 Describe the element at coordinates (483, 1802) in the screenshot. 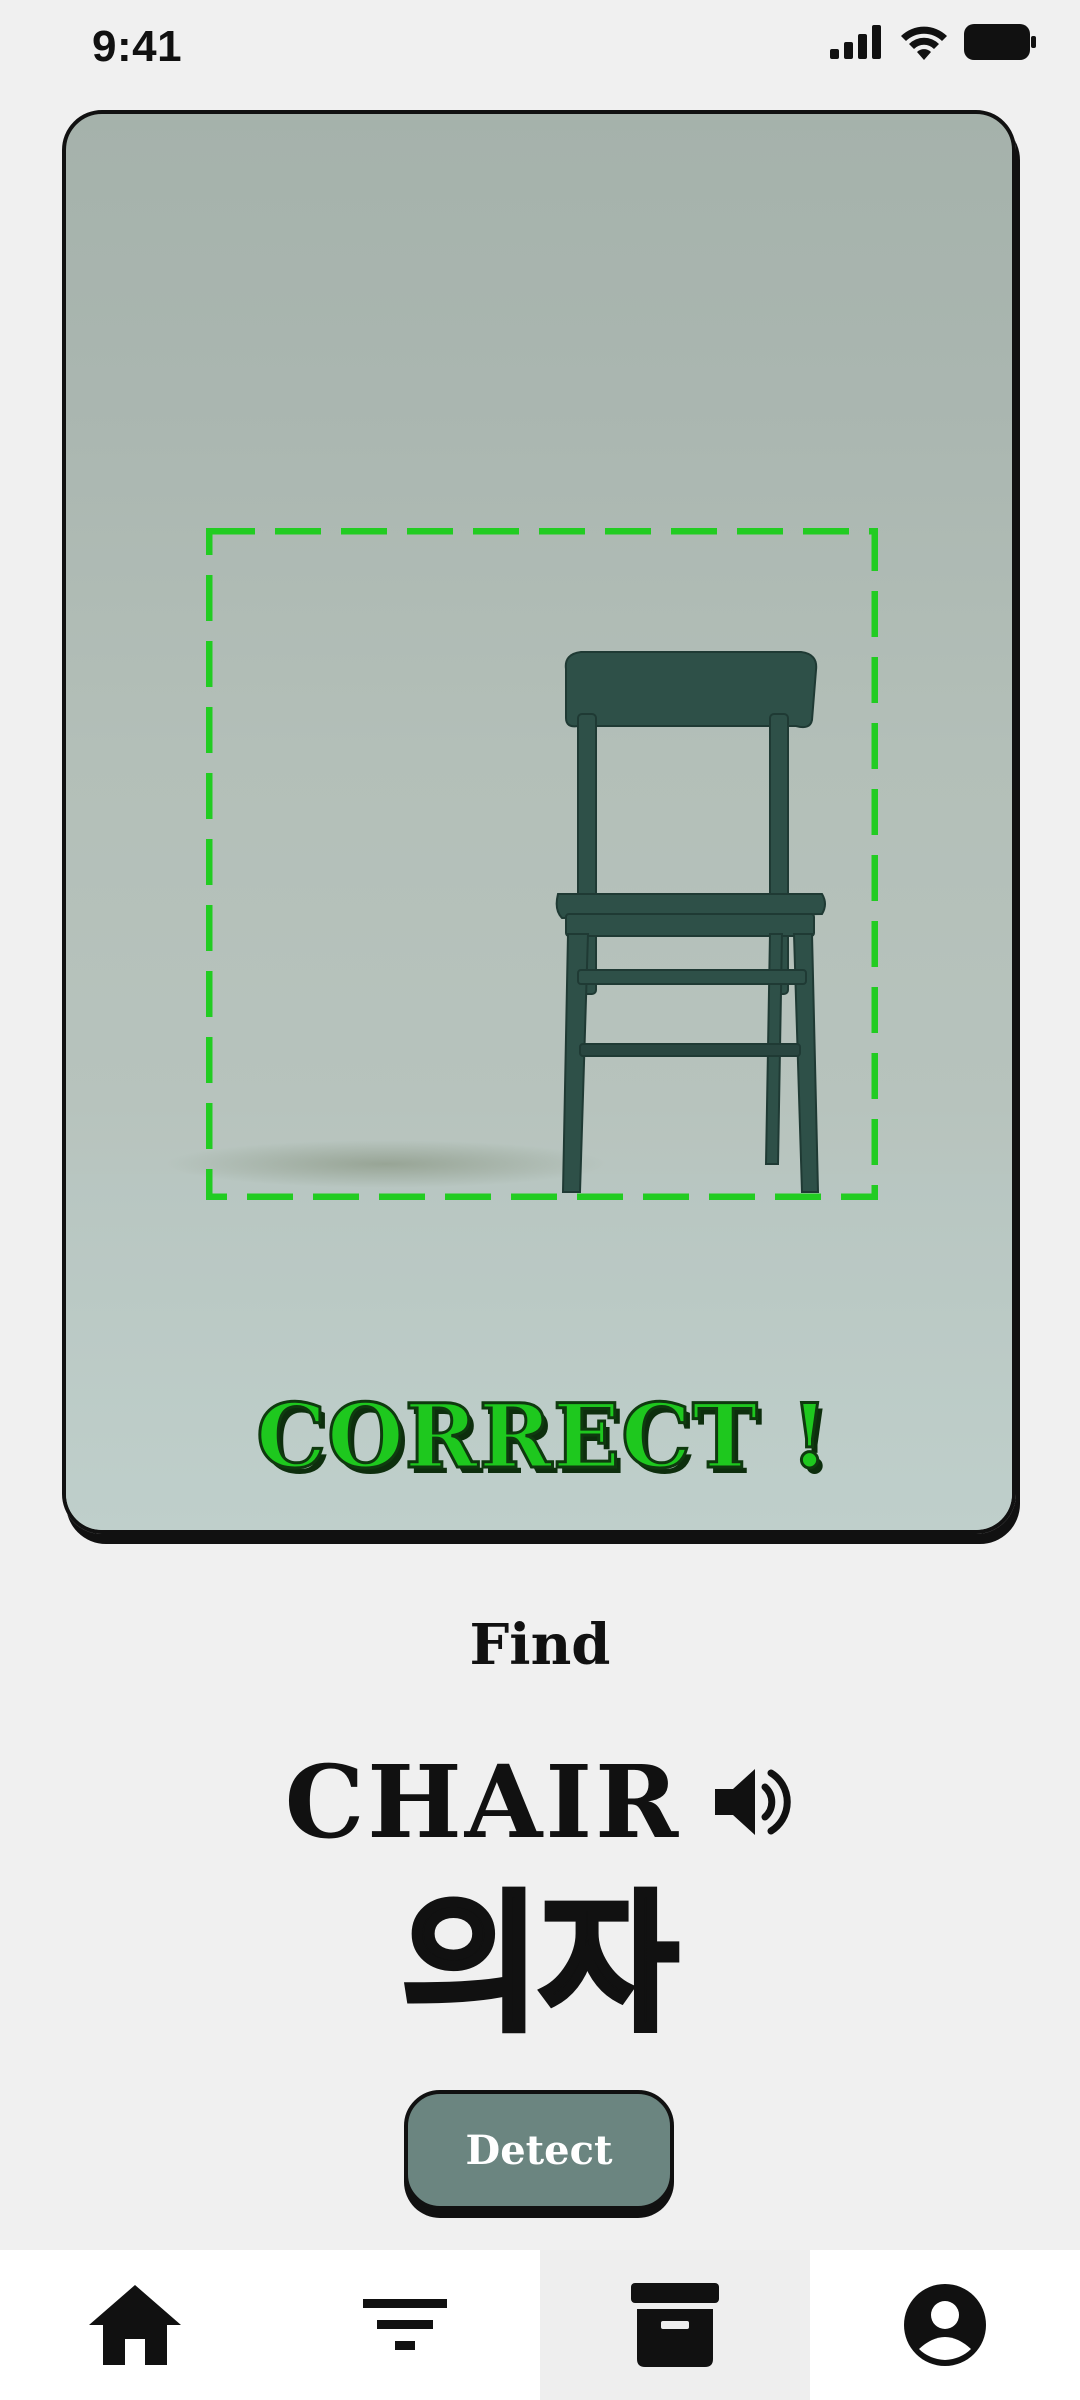

I see `target-word: CHAIR` at that location.